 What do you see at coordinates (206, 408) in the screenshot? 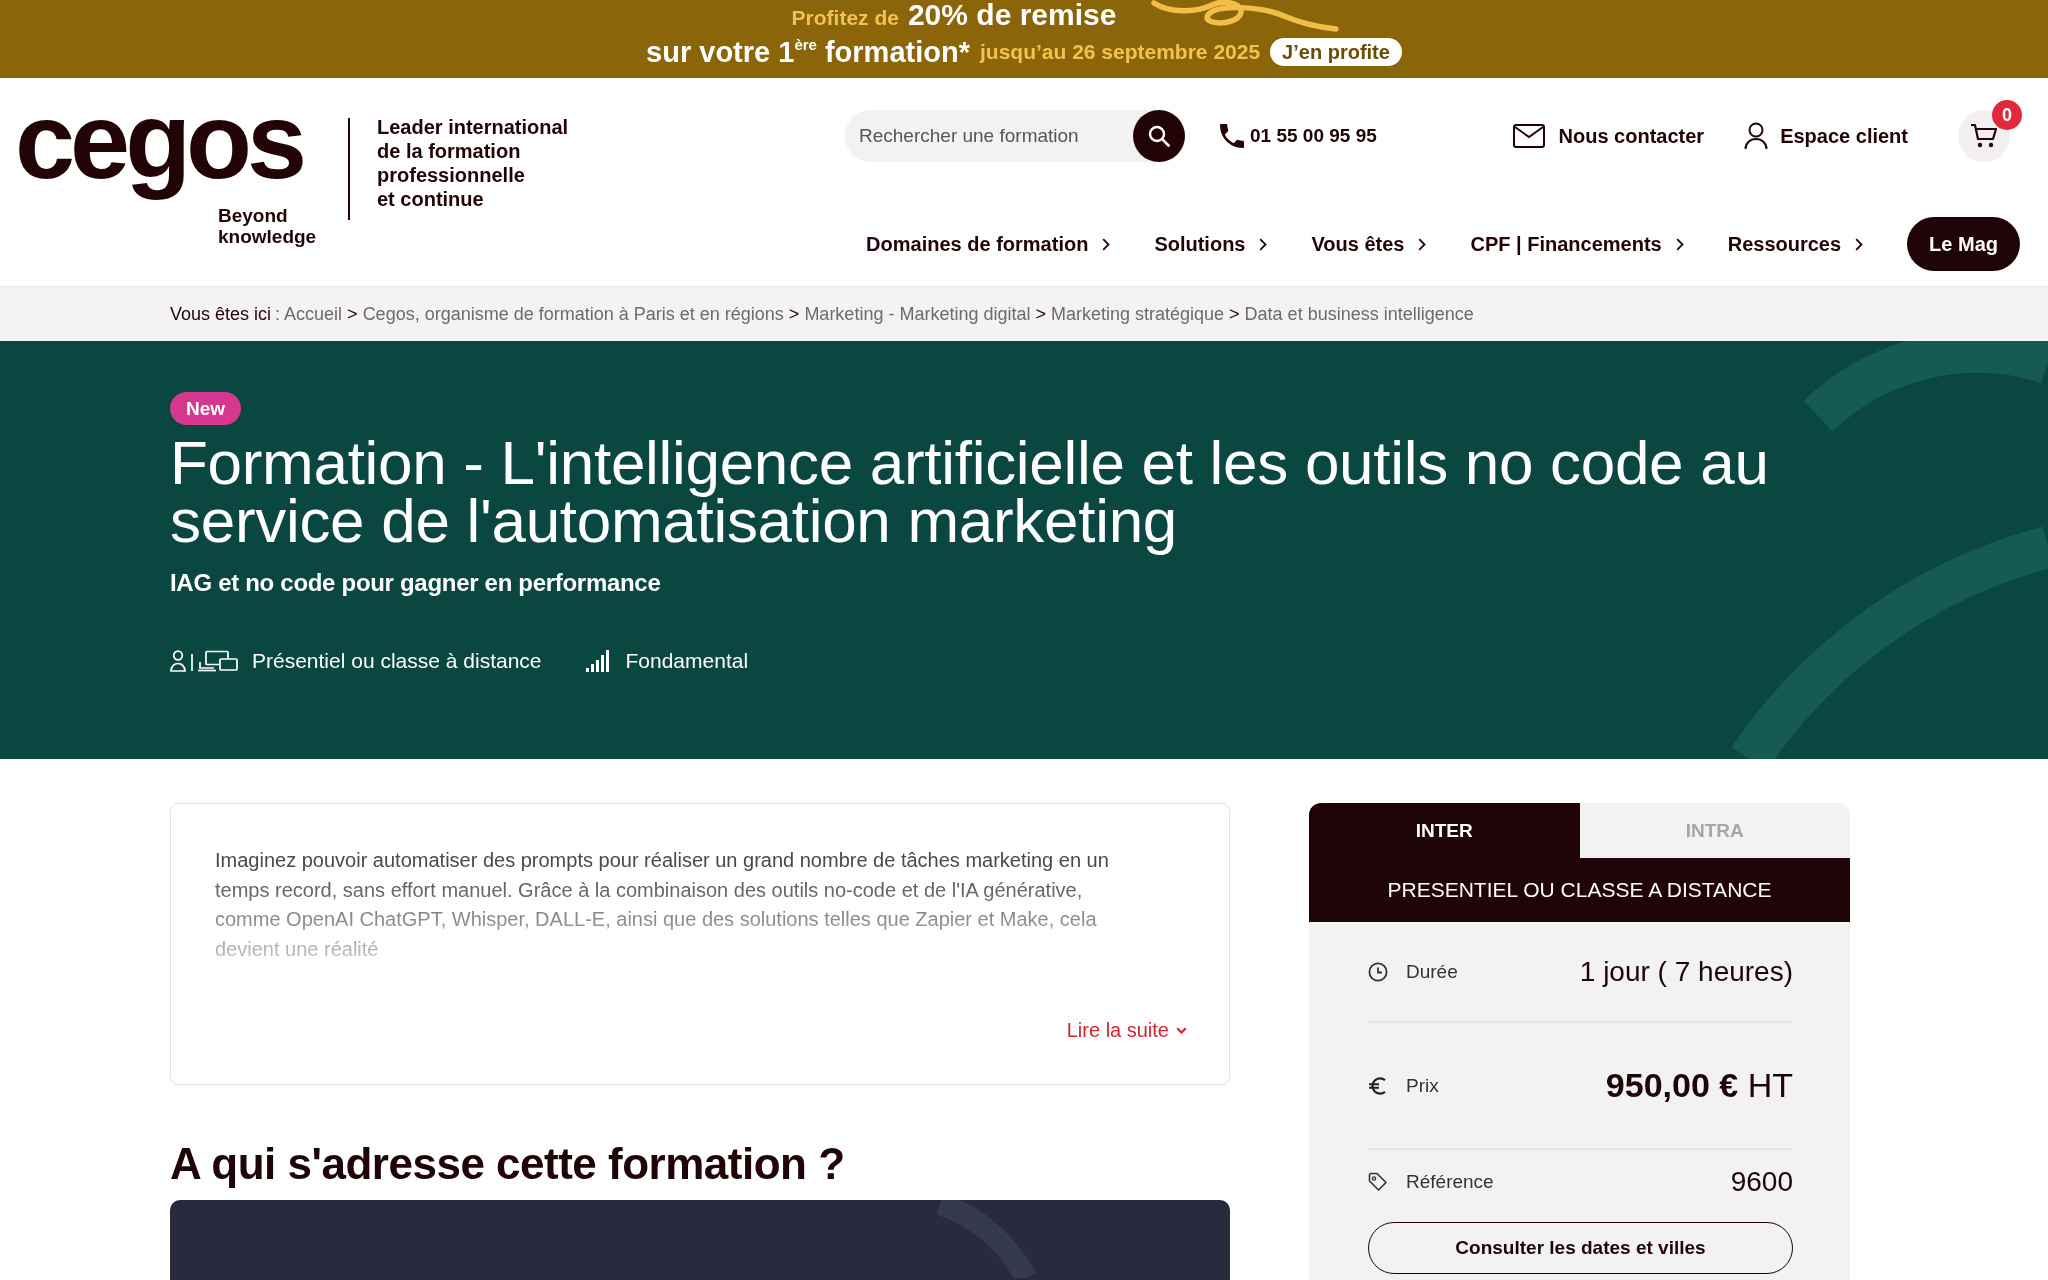
I see `new-badge: New` at bounding box center [206, 408].